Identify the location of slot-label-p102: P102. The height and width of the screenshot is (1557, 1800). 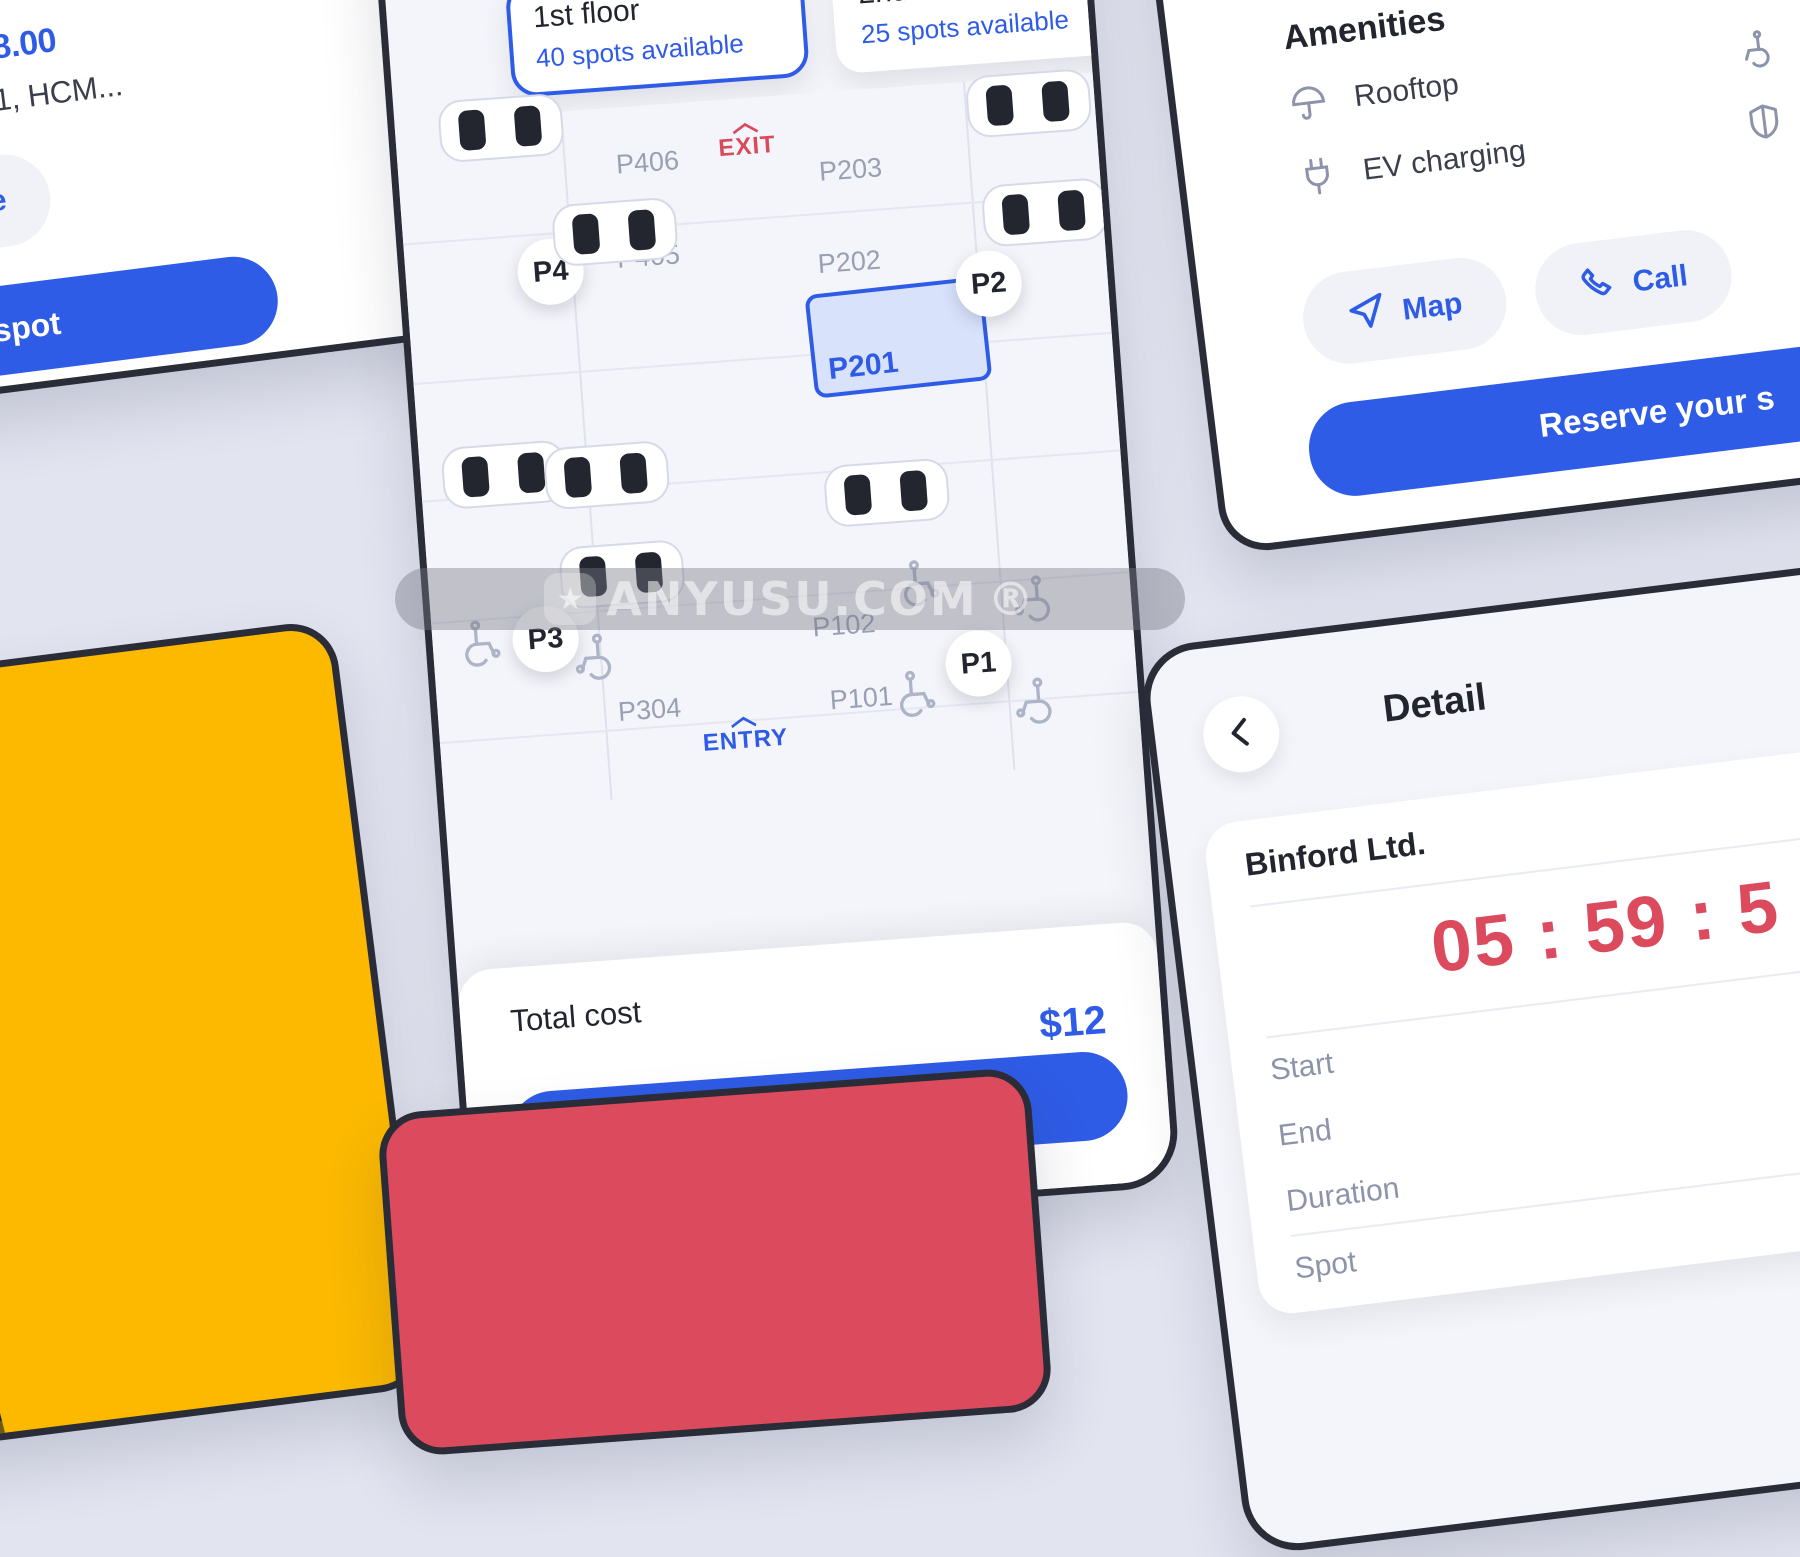
(843, 626).